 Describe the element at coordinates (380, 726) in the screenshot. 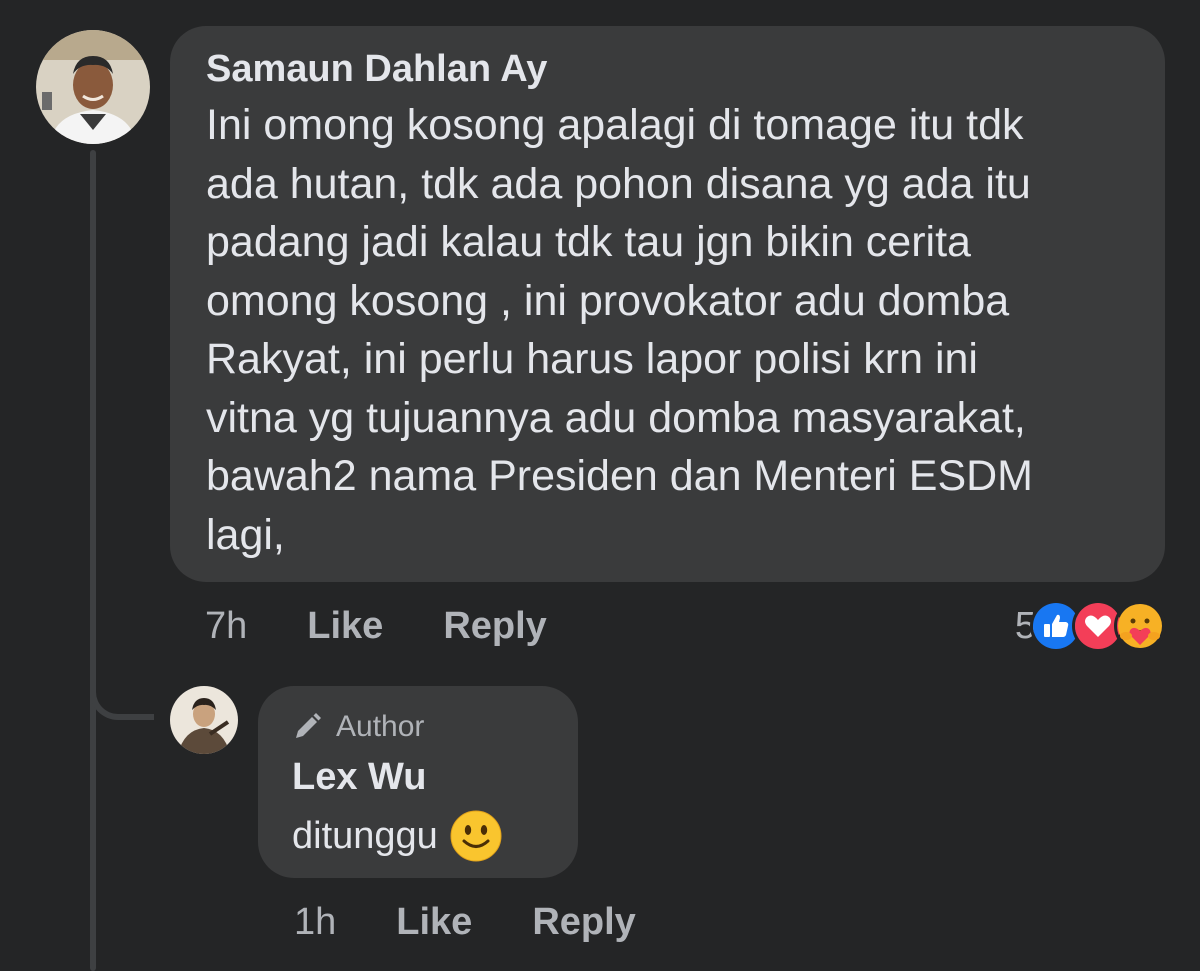

I see `author-badge-label: Author` at that location.